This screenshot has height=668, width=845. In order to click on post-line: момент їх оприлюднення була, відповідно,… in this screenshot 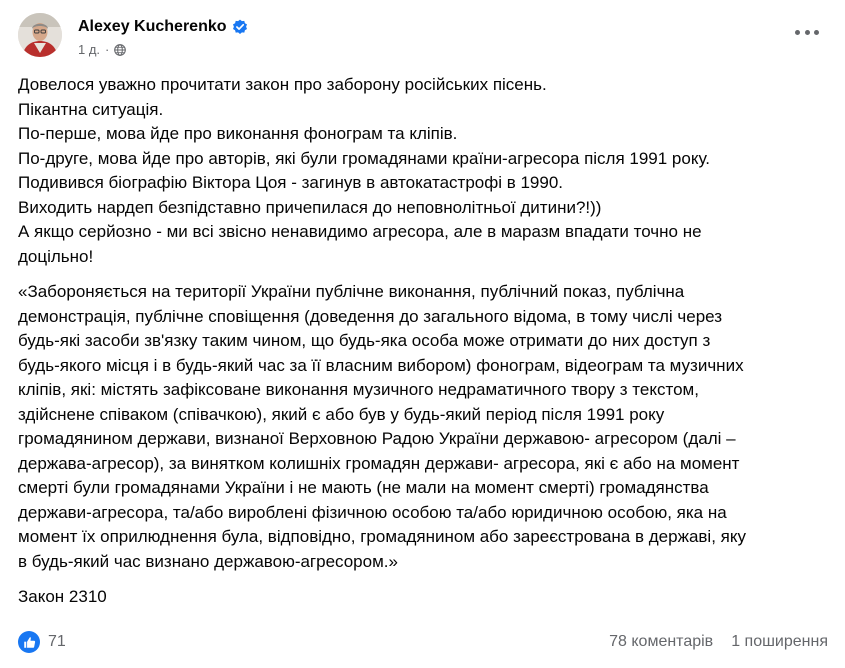, I will do `click(382, 536)`.